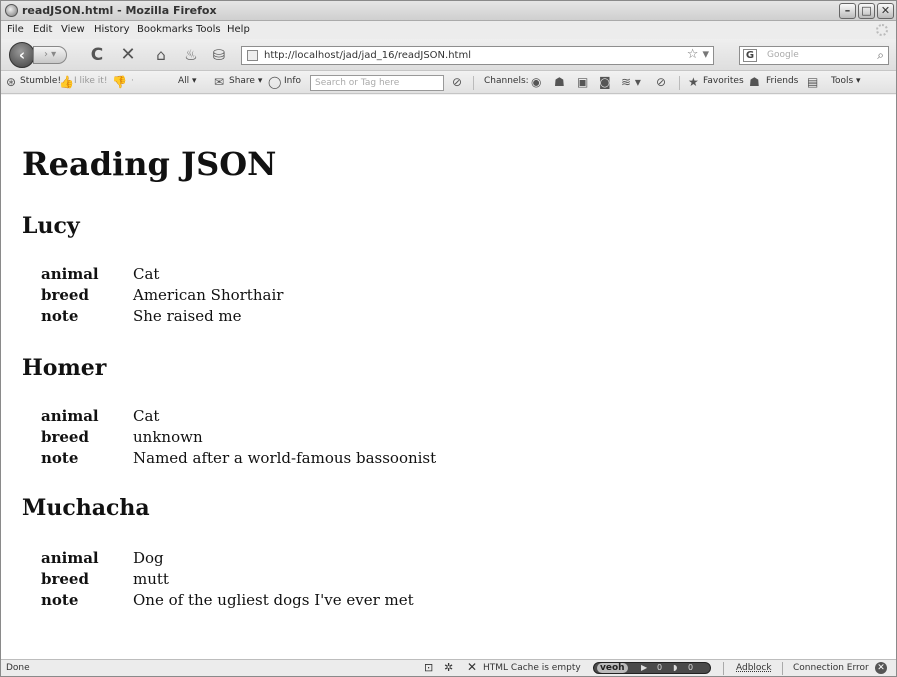 Image resolution: width=897 pixels, height=677 pixels. I want to click on cache-icon: ✕, so click(472, 667).